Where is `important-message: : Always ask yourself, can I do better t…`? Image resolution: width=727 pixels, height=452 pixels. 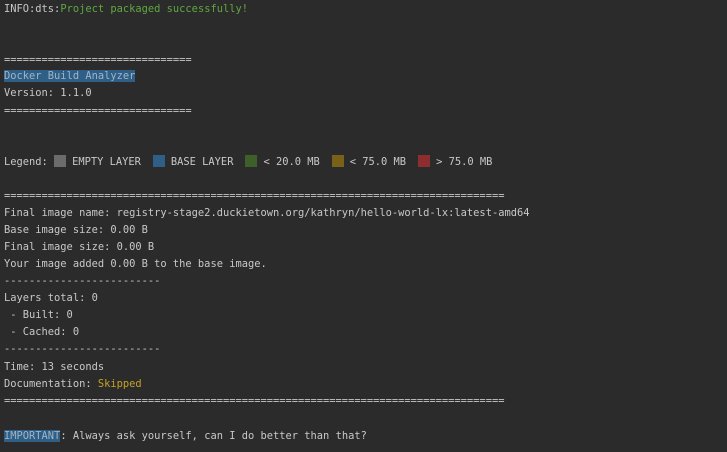 important-message: : Always ask yourself, can I do better t… is located at coordinates (213, 436).